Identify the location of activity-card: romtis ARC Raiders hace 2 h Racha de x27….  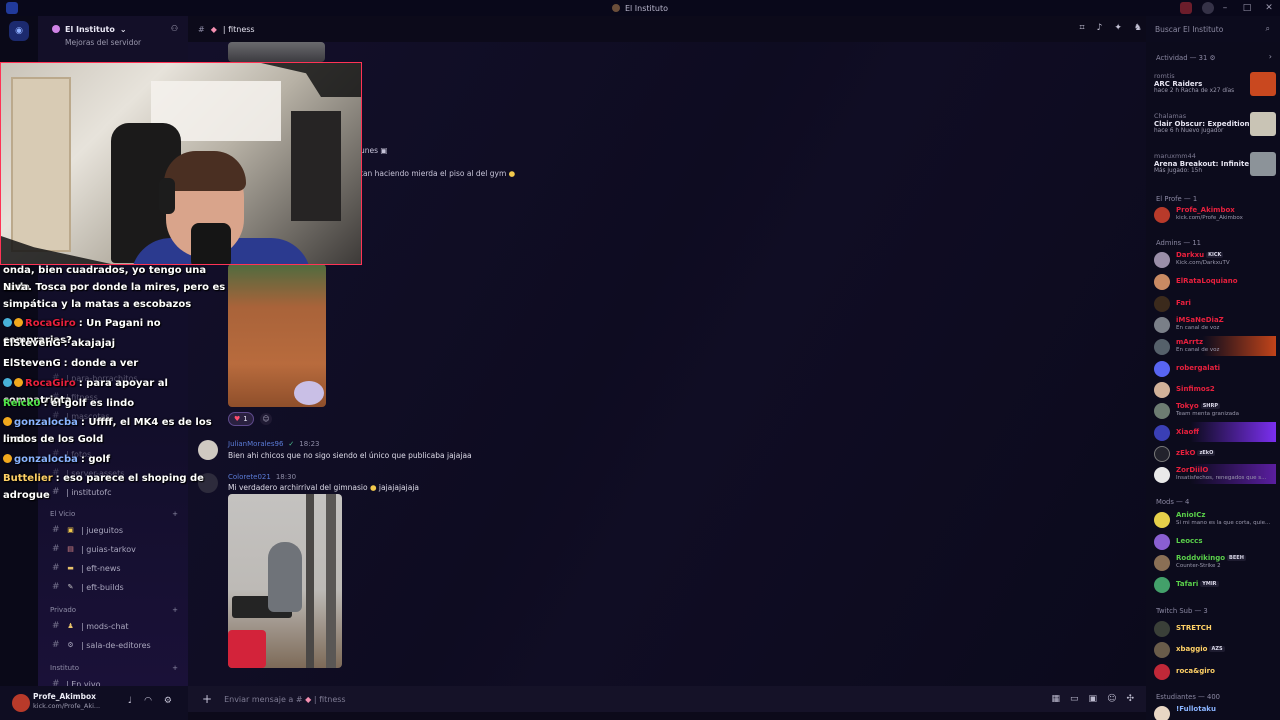
(1215, 87).